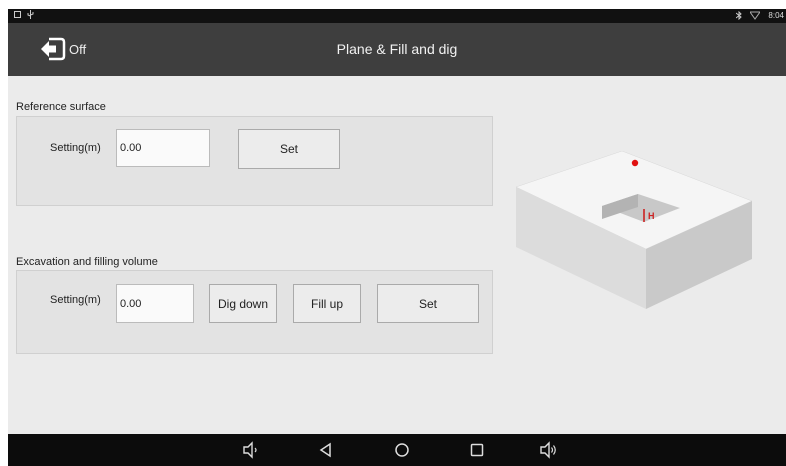 The image size is (786, 466). I want to click on volume-up-icon, so click(549, 450).